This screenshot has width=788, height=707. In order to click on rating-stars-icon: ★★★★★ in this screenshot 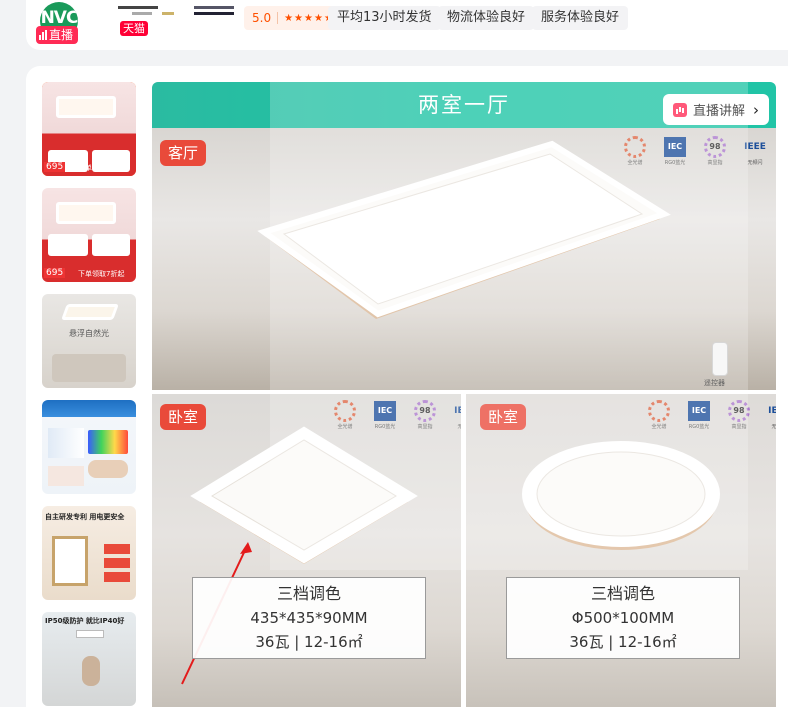, I will do `click(309, 18)`.